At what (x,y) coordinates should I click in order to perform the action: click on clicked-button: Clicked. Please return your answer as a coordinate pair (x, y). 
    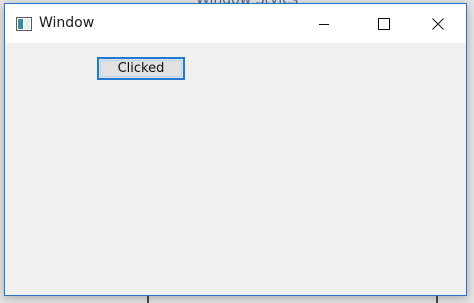
    Looking at the image, I should click on (141, 68).